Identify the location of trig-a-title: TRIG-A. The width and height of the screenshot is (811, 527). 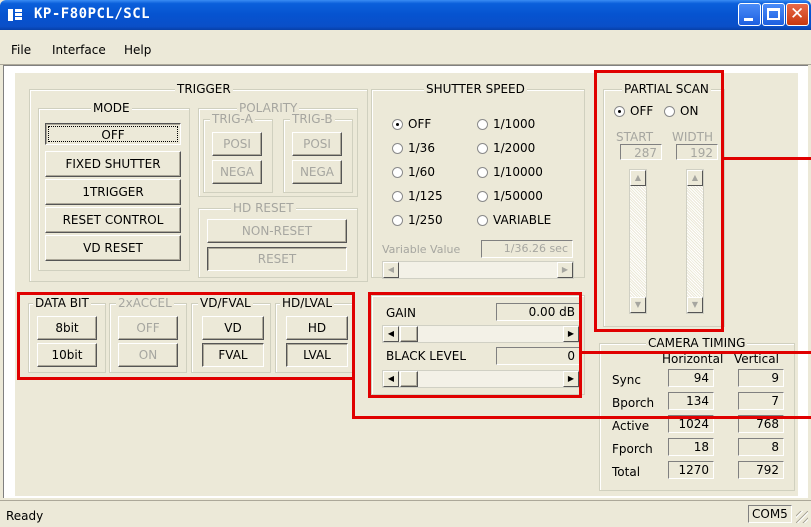
(232, 119).